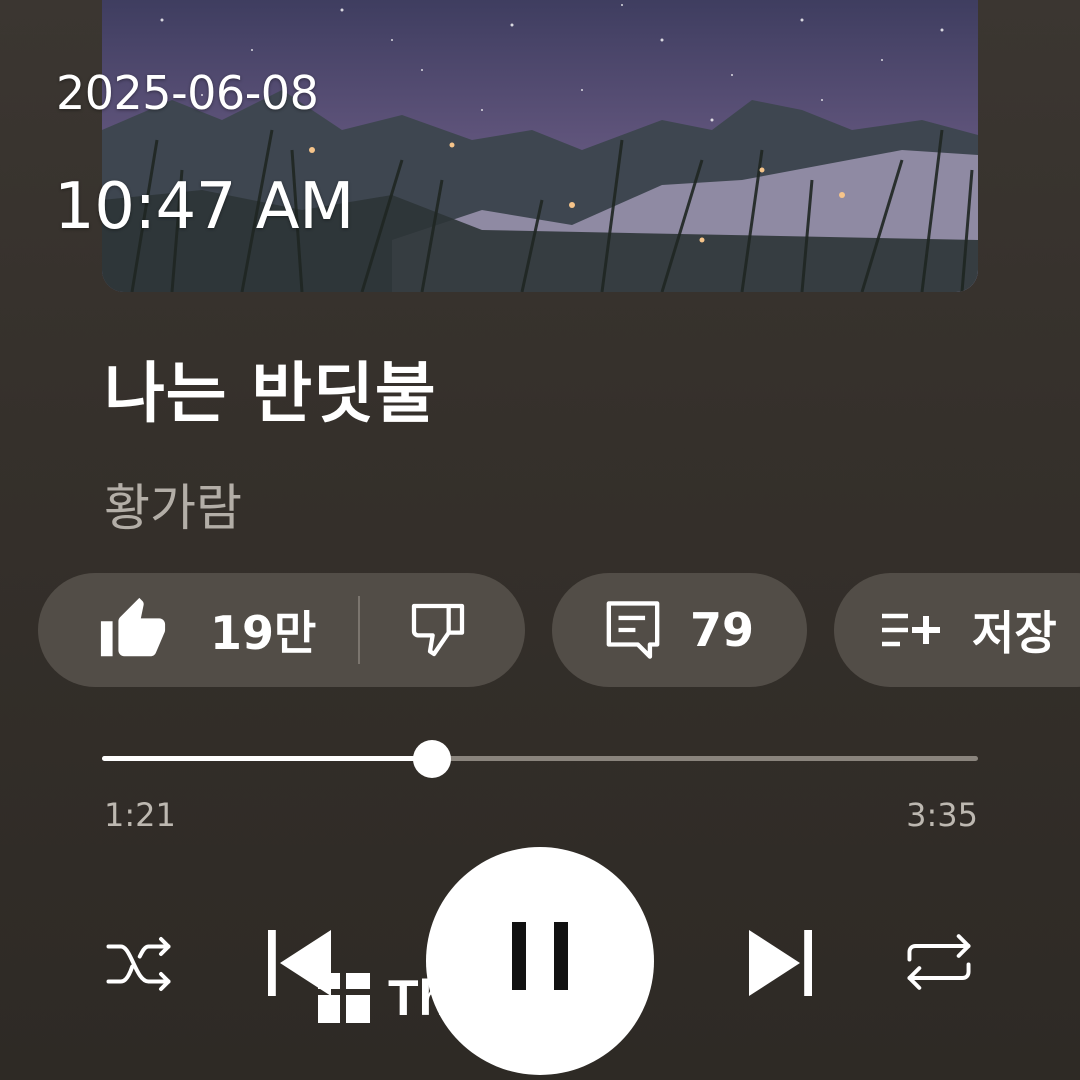 Image resolution: width=1080 pixels, height=1080 pixels. Describe the element at coordinates (939, 962) in the screenshot. I see `repeat-icon` at that location.